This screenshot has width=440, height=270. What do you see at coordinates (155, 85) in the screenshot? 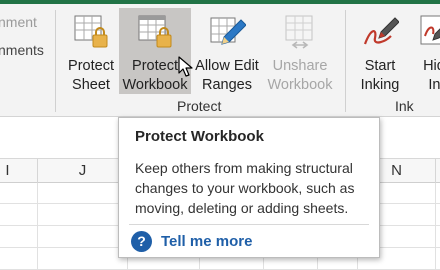
I see `protect-workbook-label-2: Workbook` at bounding box center [155, 85].